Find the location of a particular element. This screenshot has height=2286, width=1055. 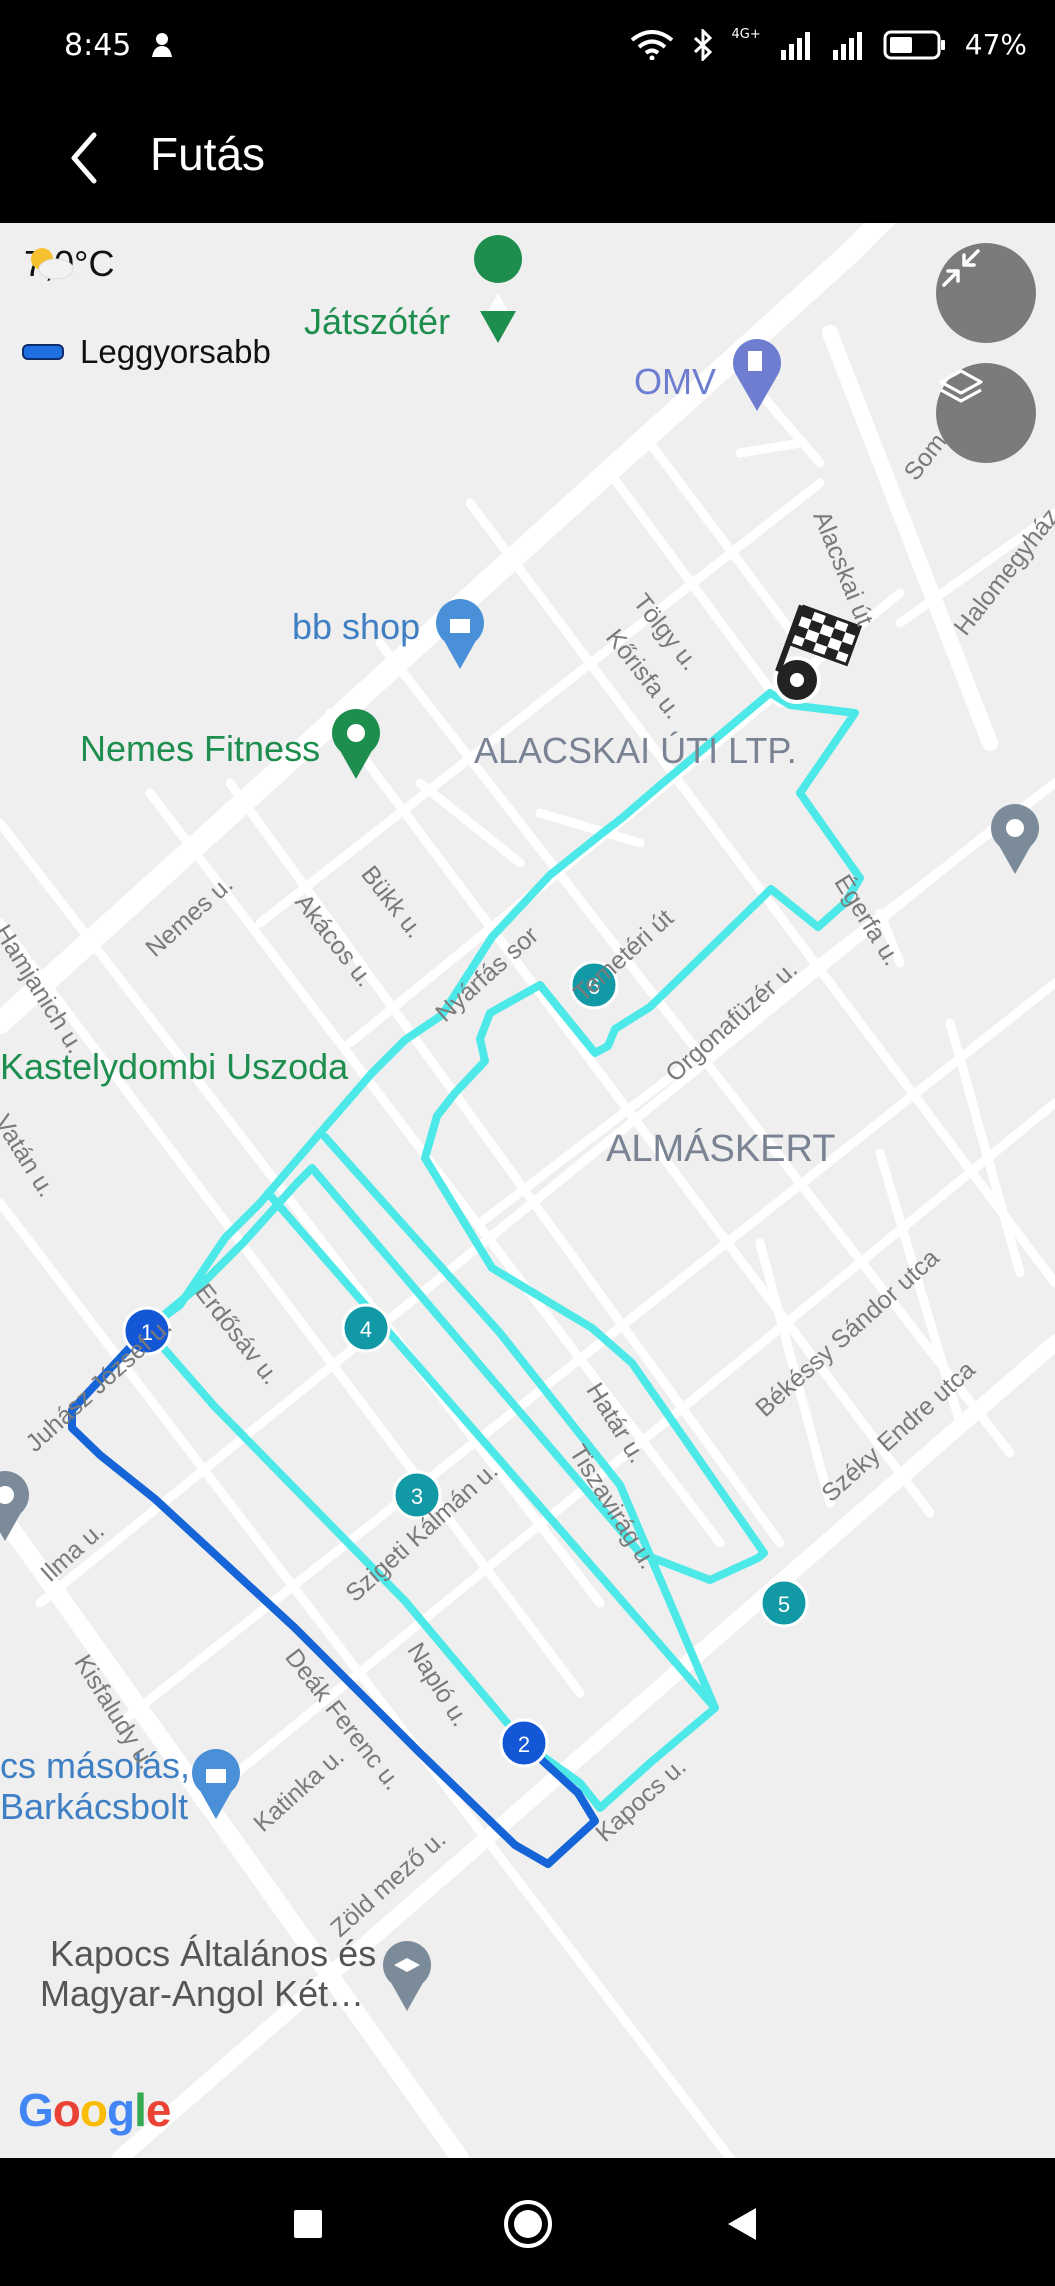

wifi-icon is located at coordinates (651, 44).